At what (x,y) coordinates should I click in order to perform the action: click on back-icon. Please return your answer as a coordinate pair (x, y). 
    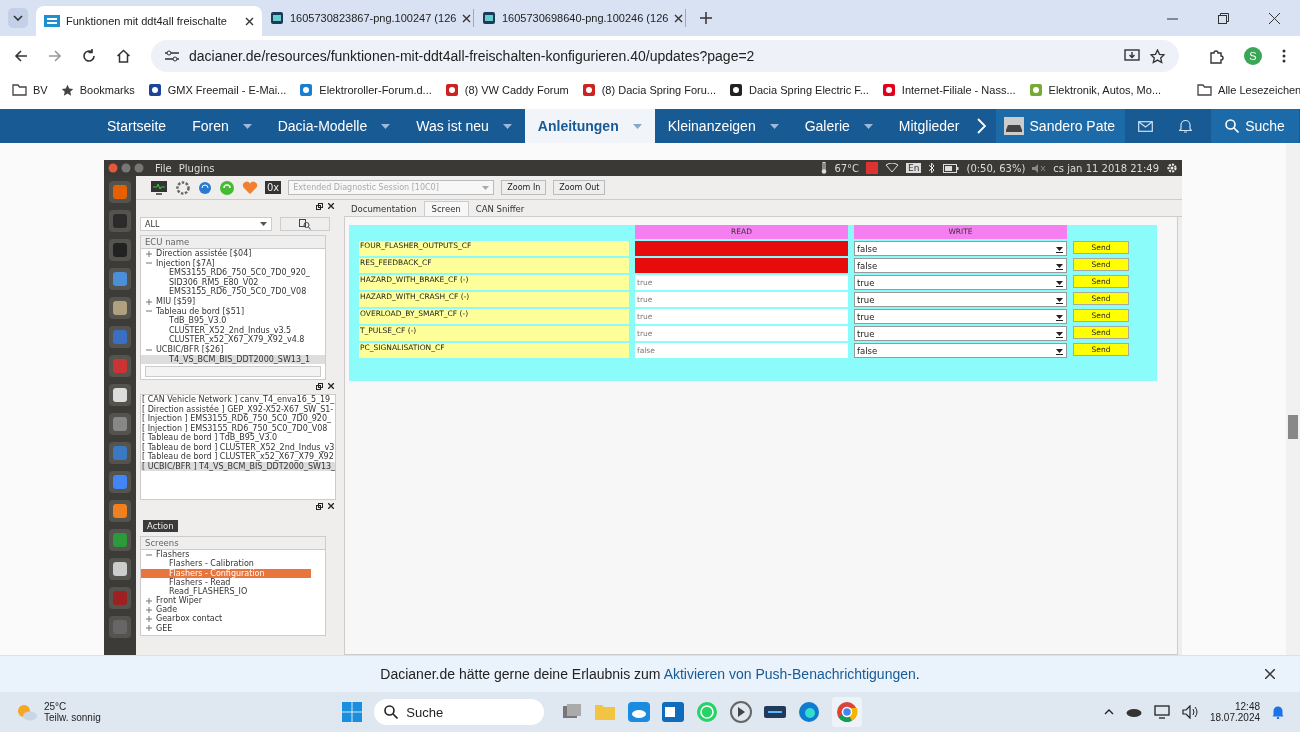
    Looking at the image, I should click on (21, 56).